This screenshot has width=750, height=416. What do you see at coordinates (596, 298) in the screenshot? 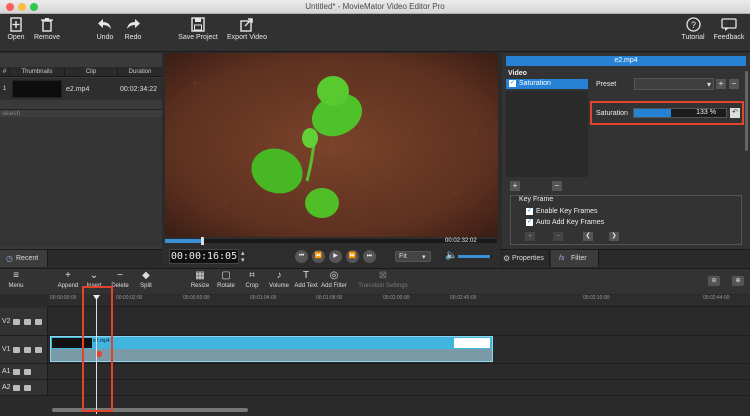
I see `ruler-tick-label: 00:02:10:00` at bounding box center [596, 298].